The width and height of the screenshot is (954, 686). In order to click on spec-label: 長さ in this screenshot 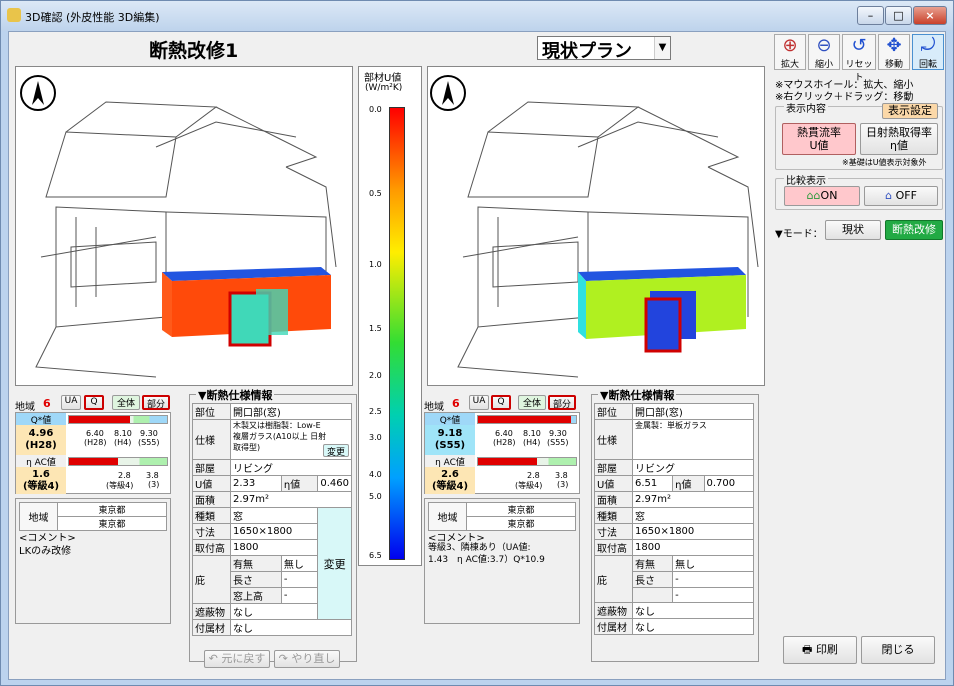, I will do `click(256, 579)`.